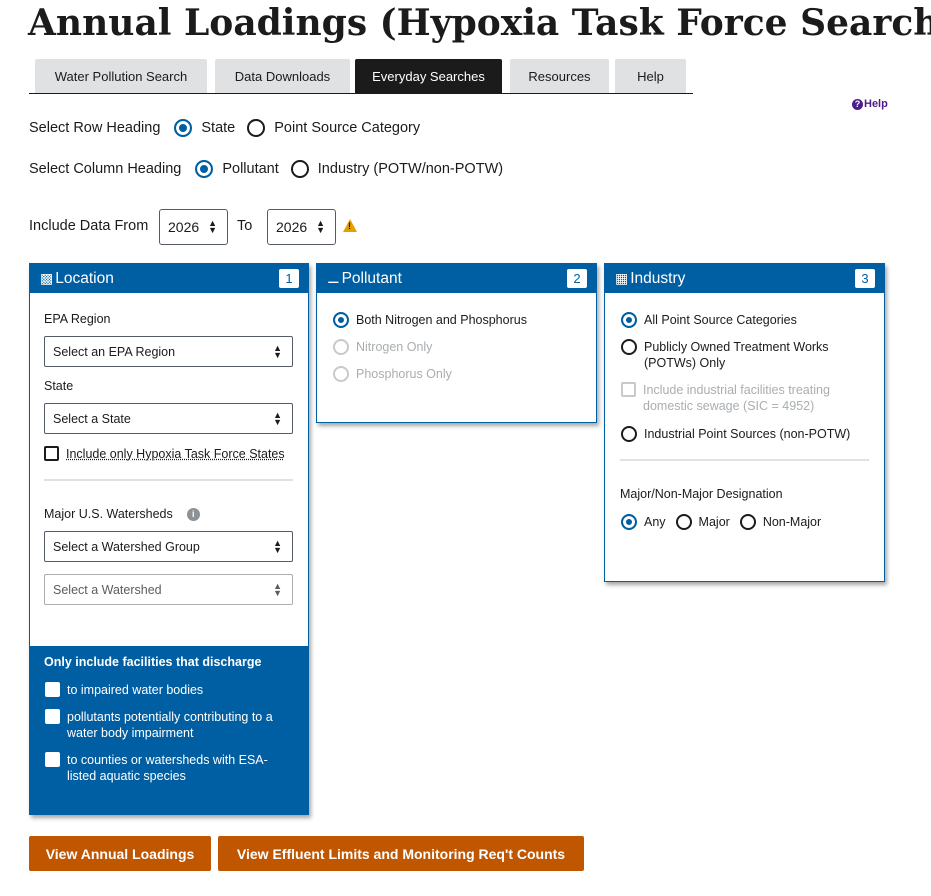 The width and height of the screenshot is (931, 896). I want to click on designation-major-radio, so click(683, 522).